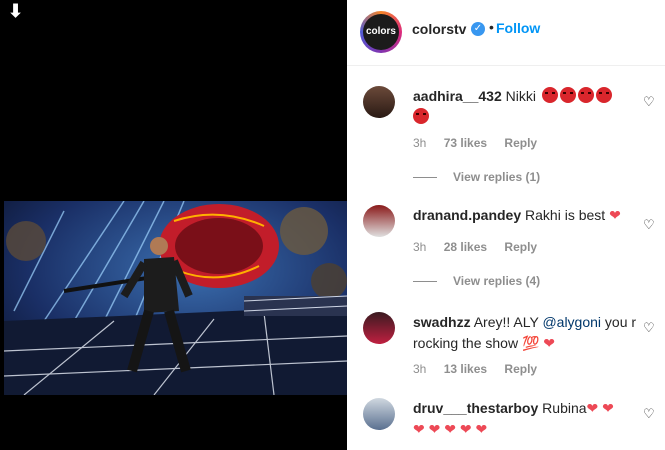 The height and width of the screenshot is (450, 665). I want to click on comment-body: Nikki, so click(520, 96).